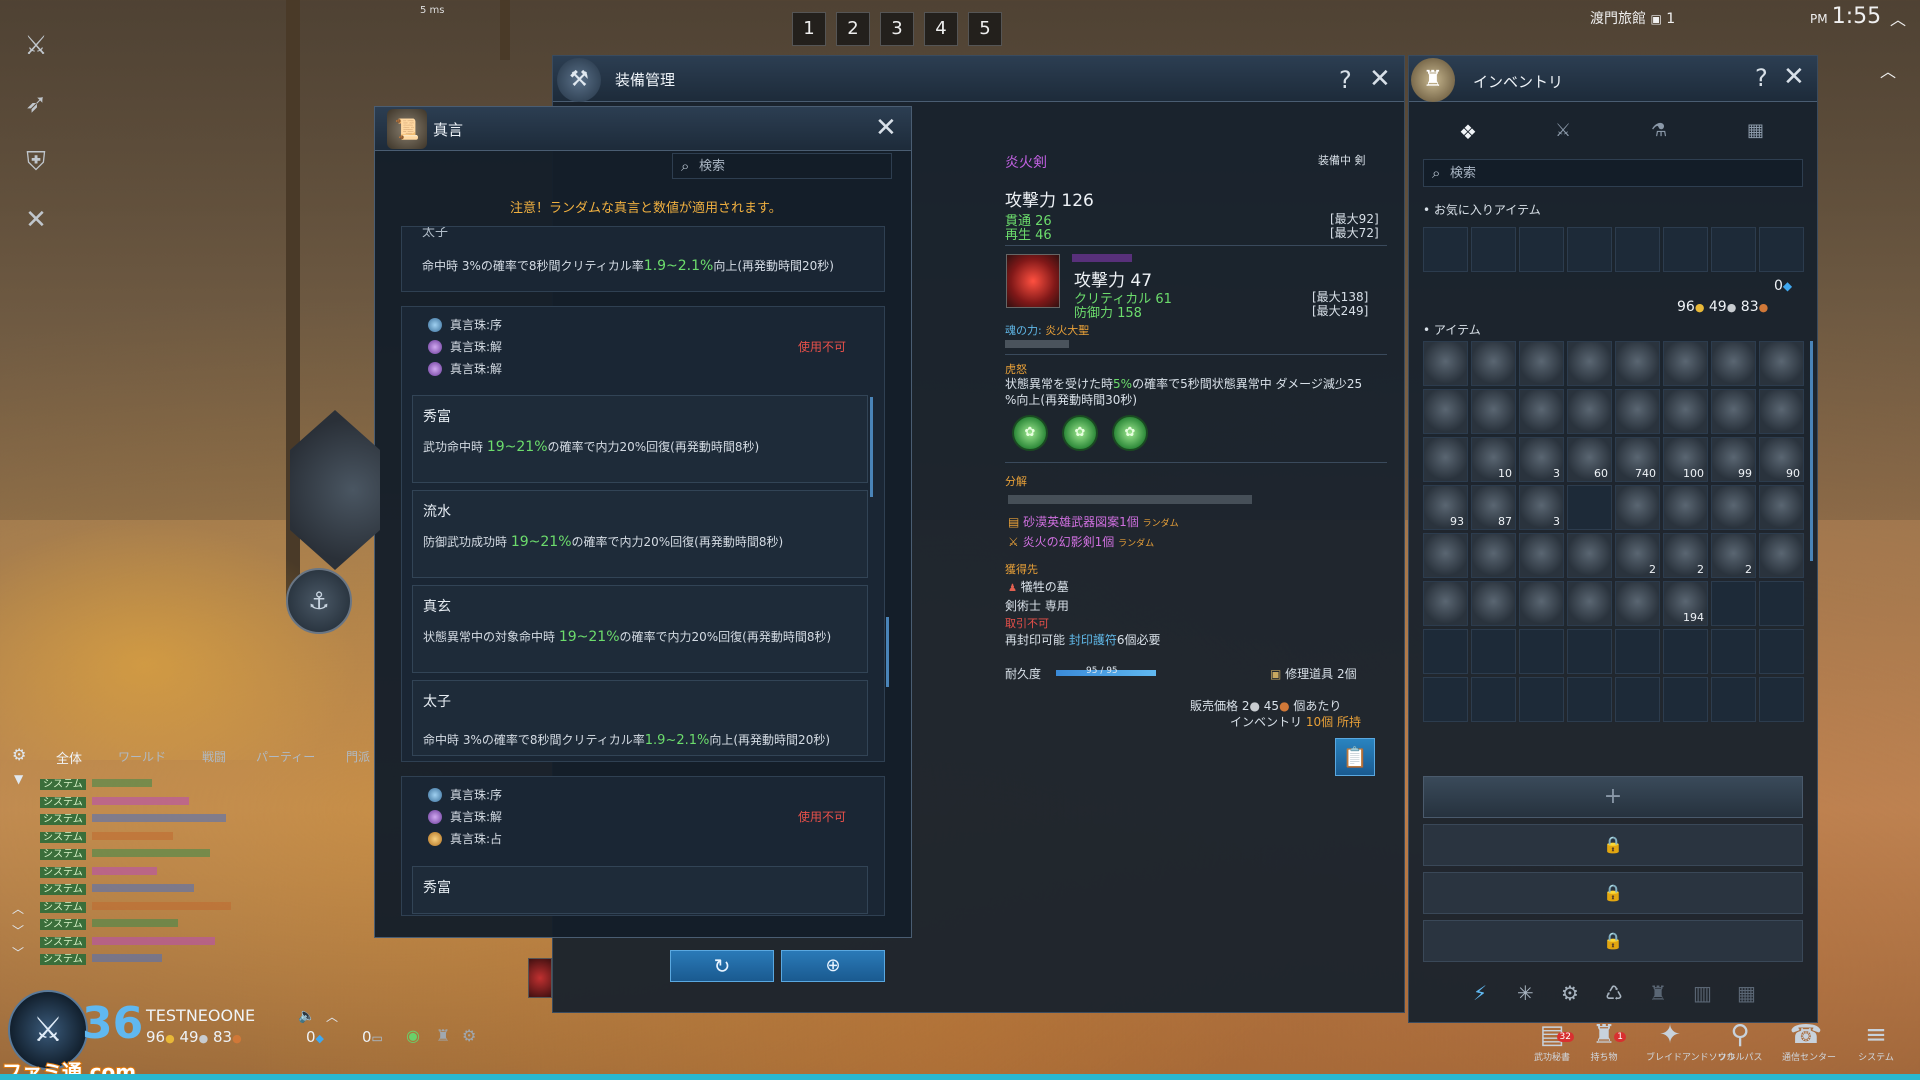  I want to click on menu-item: ≡ システム, so click(1876, 1041).